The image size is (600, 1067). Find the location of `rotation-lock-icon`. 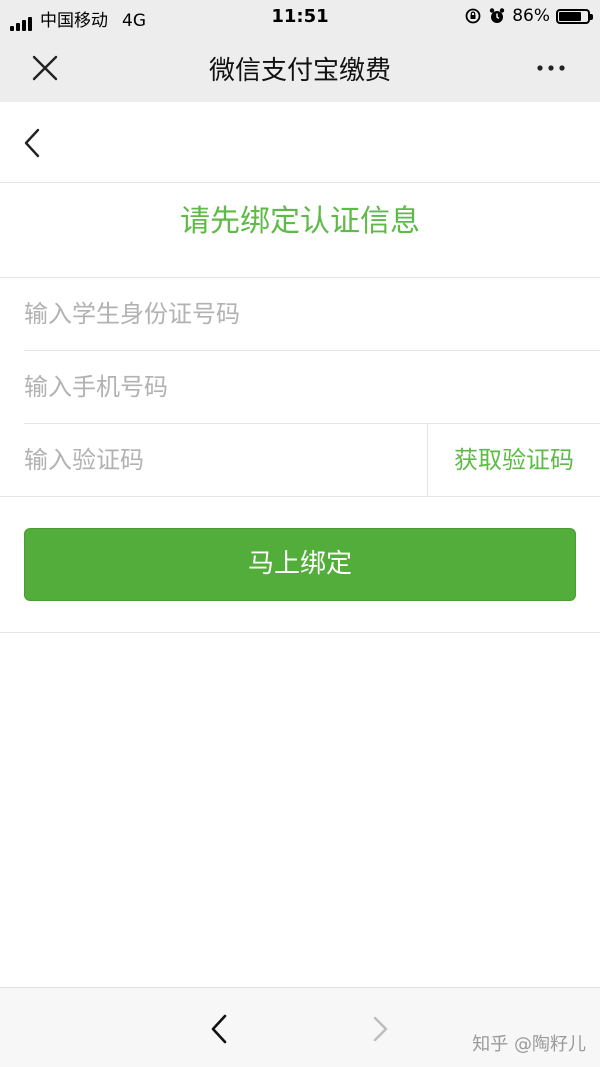

rotation-lock-icon is located at coordinates (473, 16).